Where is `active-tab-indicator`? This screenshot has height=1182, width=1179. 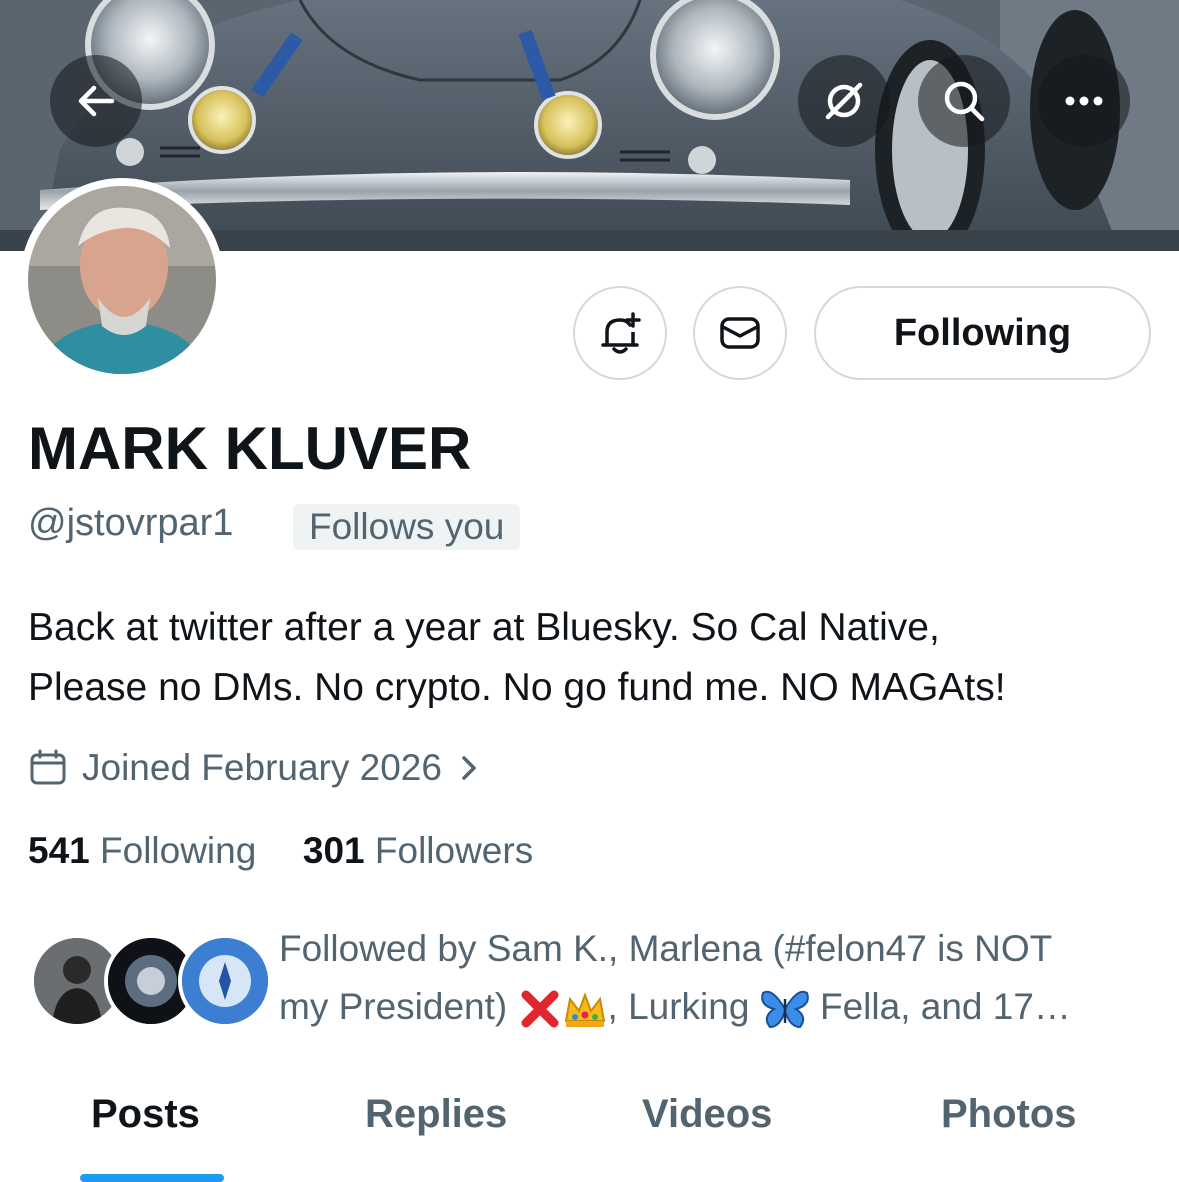
active-tab-indicator is located at coordinates (152, 1178).